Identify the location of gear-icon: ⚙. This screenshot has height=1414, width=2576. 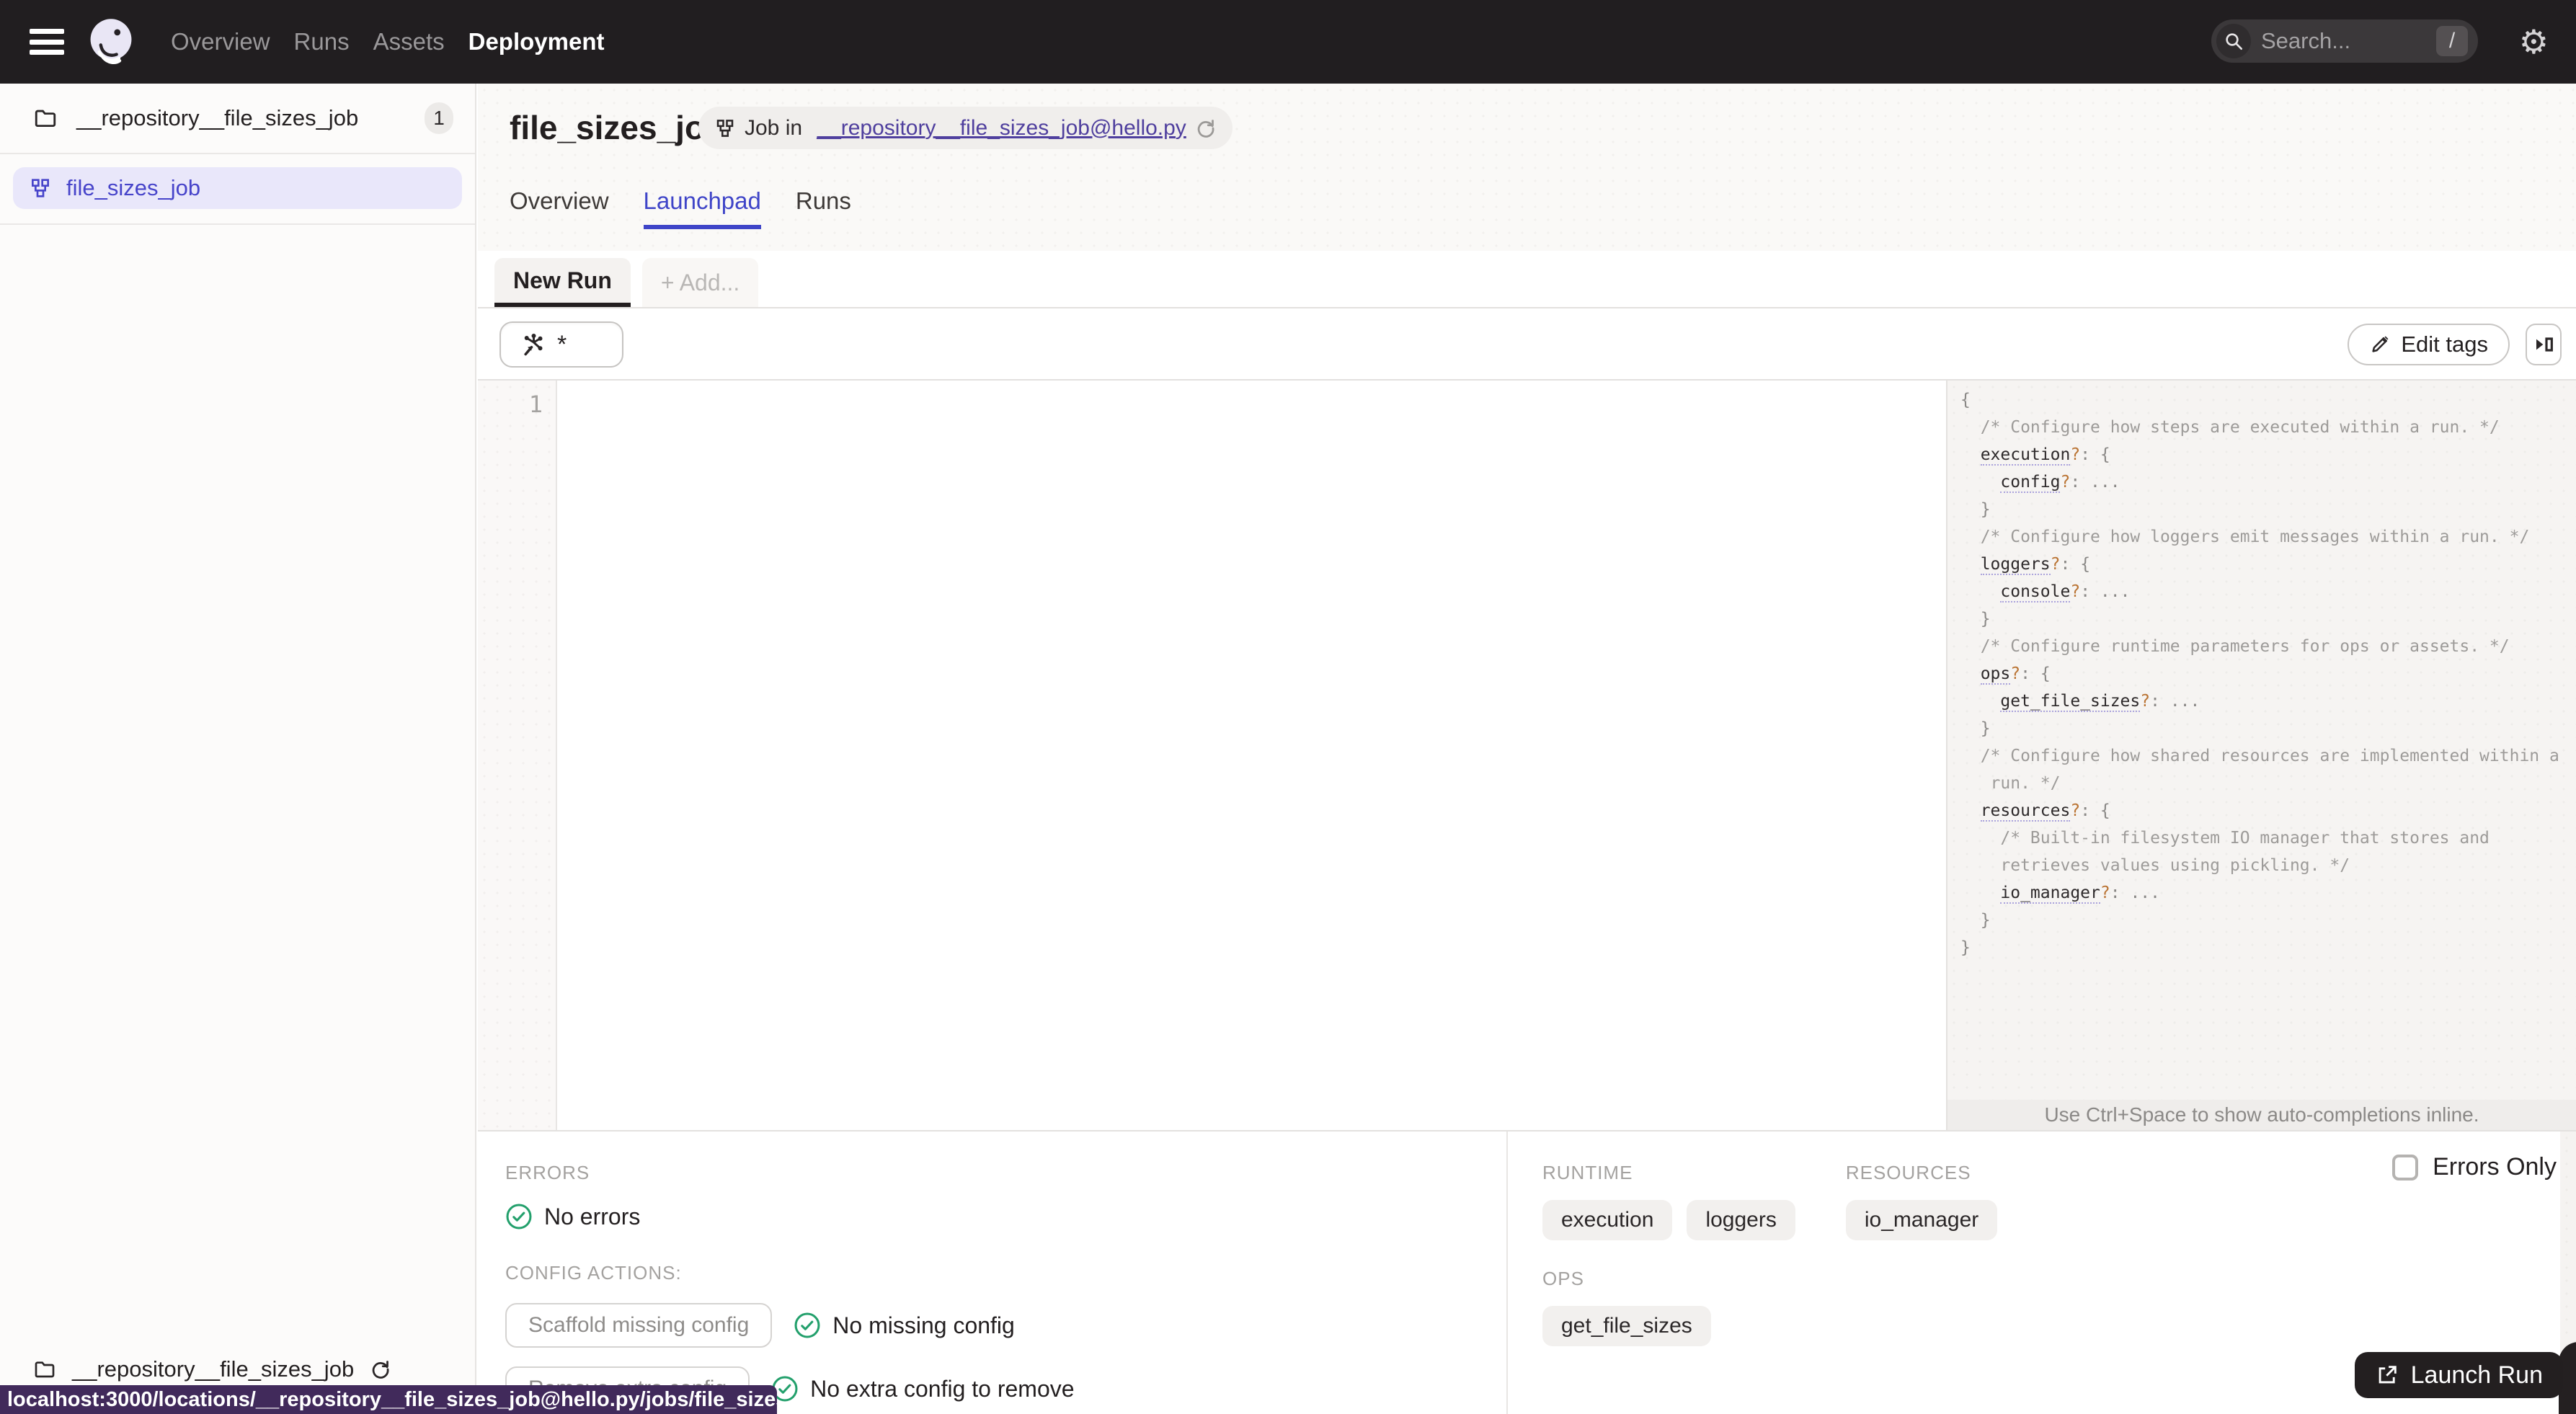
(2534, 41).